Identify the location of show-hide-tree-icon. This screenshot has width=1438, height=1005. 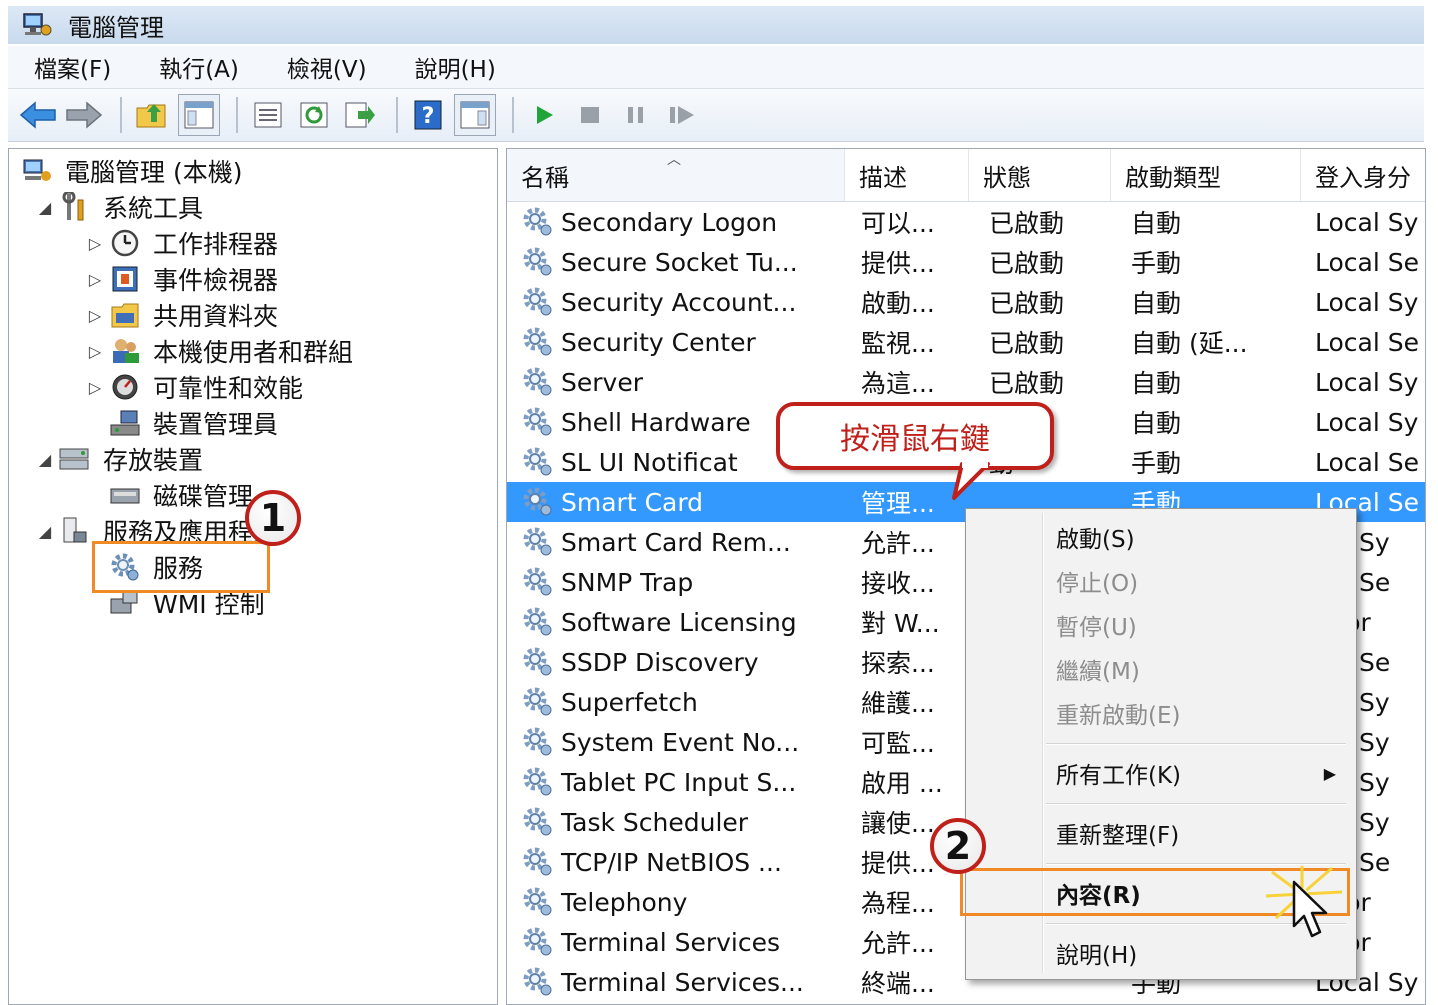
(199, 115).